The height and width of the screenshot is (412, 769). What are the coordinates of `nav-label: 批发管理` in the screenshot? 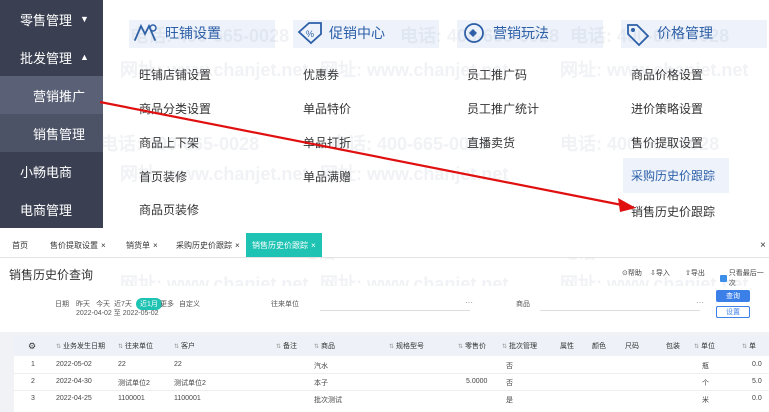 It's located at (46, 58).